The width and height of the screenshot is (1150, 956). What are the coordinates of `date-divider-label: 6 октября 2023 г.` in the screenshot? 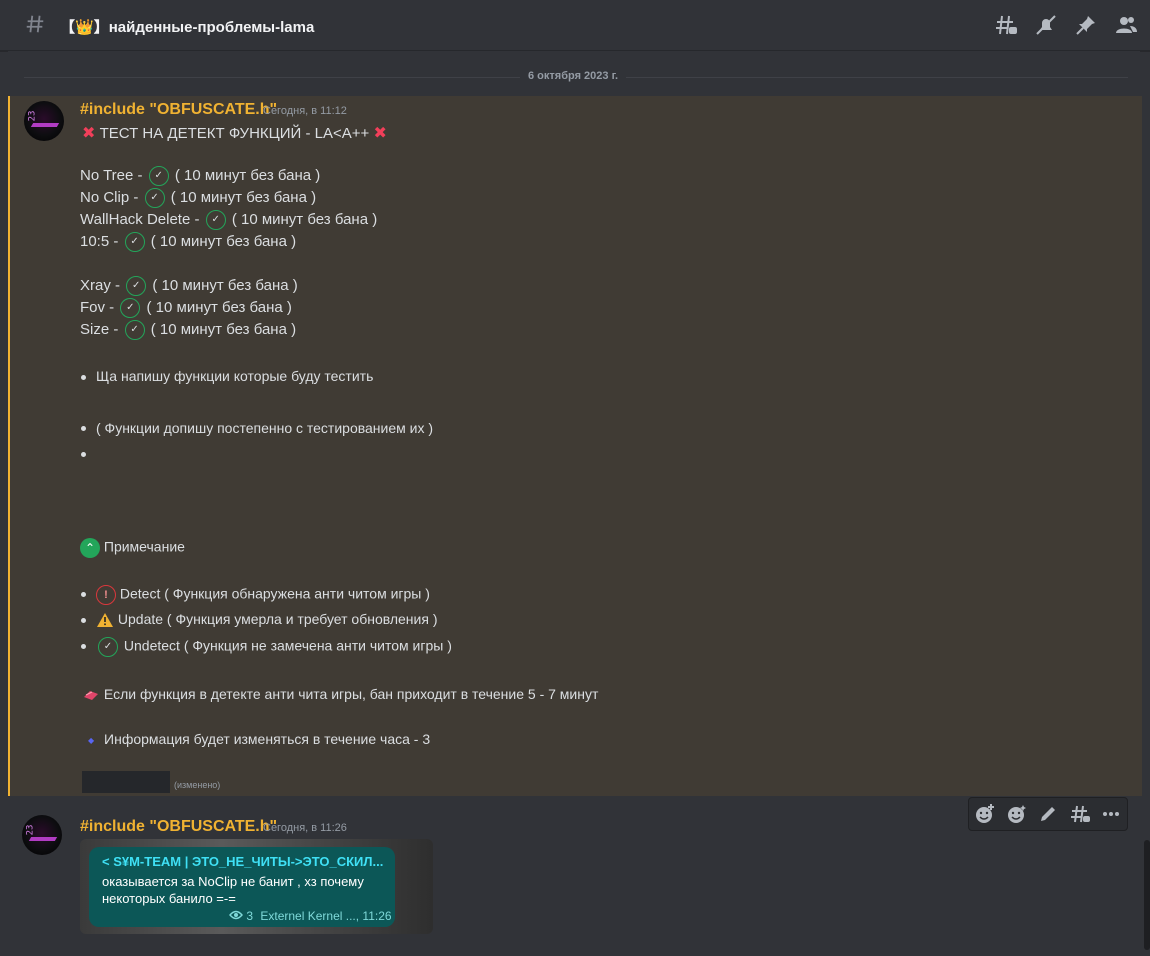 It's located at (573, 76).